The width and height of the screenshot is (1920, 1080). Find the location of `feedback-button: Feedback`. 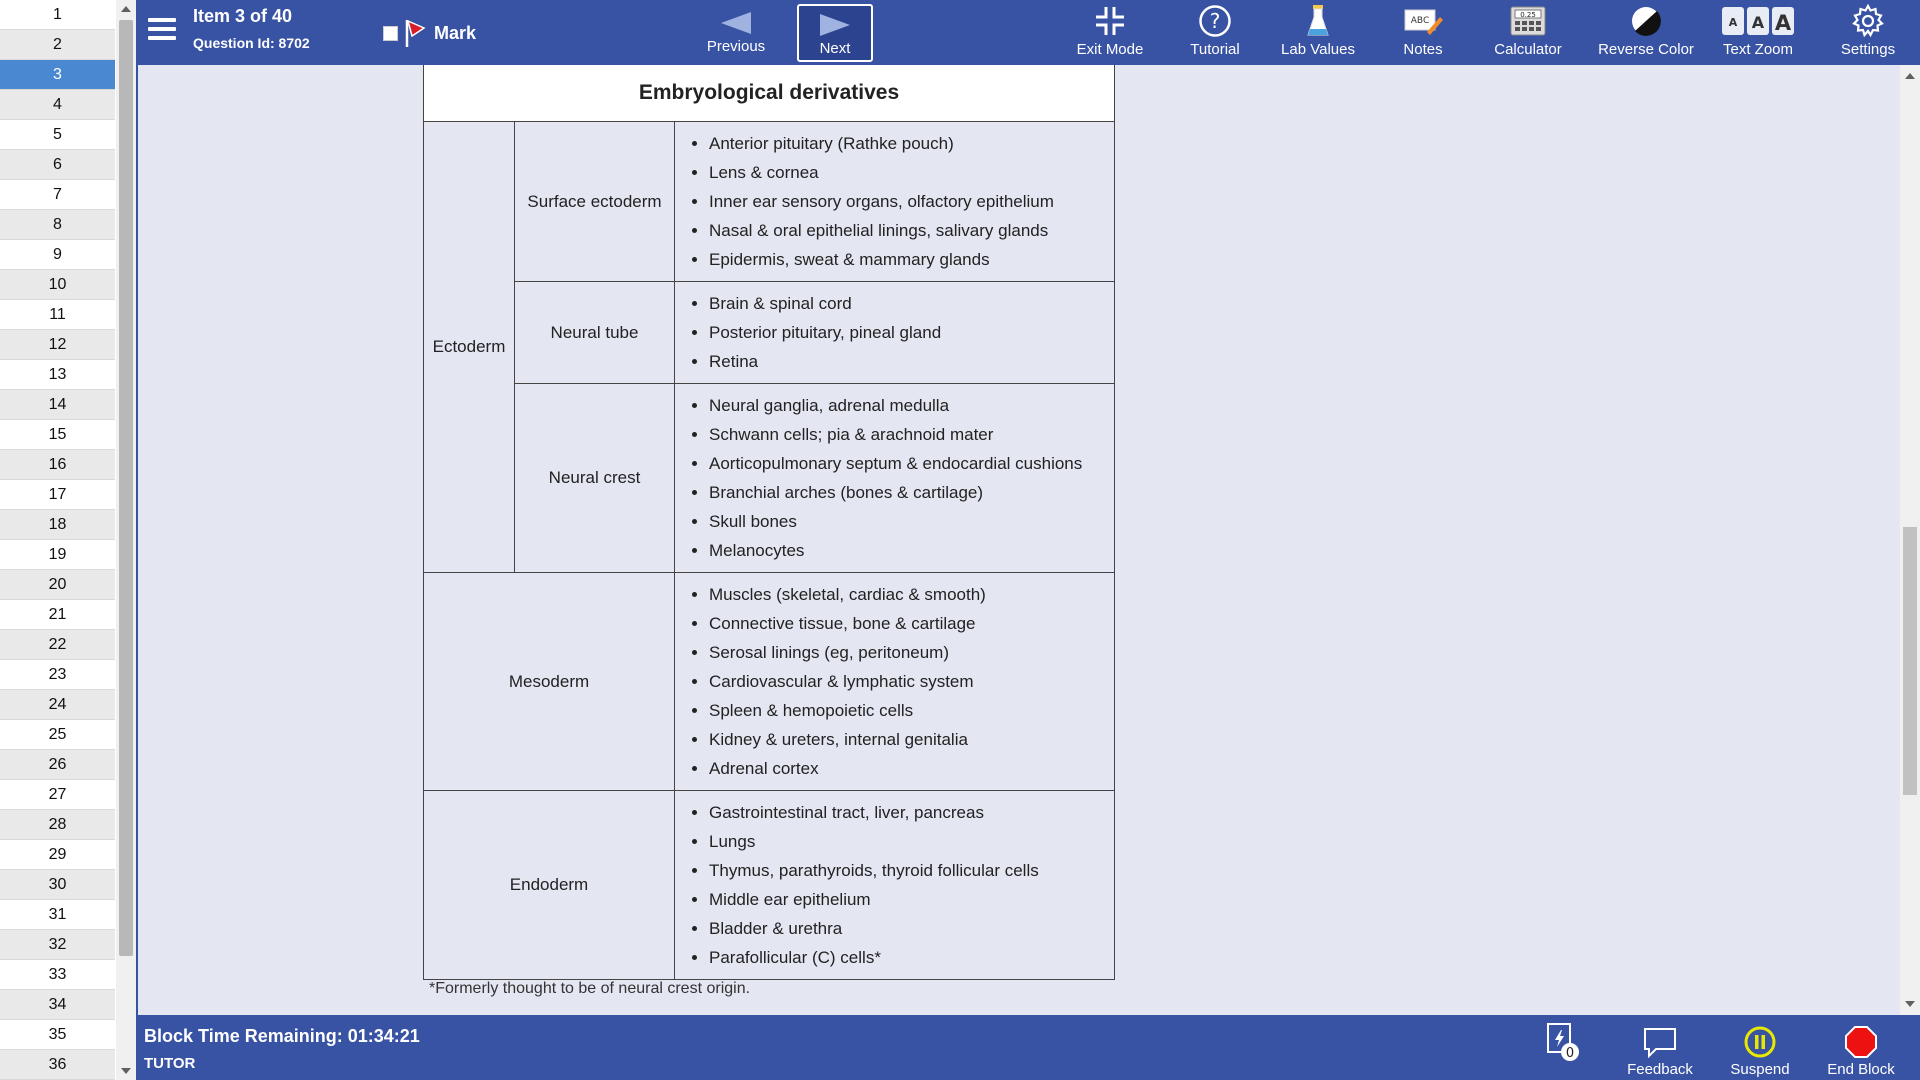

feedback-button: Feedback is located at coordinates (1660, 1051).